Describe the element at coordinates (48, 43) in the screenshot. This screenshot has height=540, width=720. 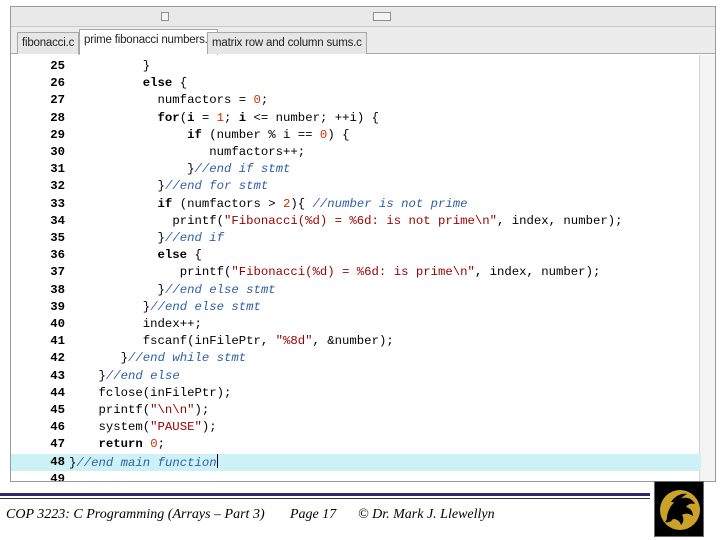
I see `tab-fibonacci-c: fibonacci.c` at that location.